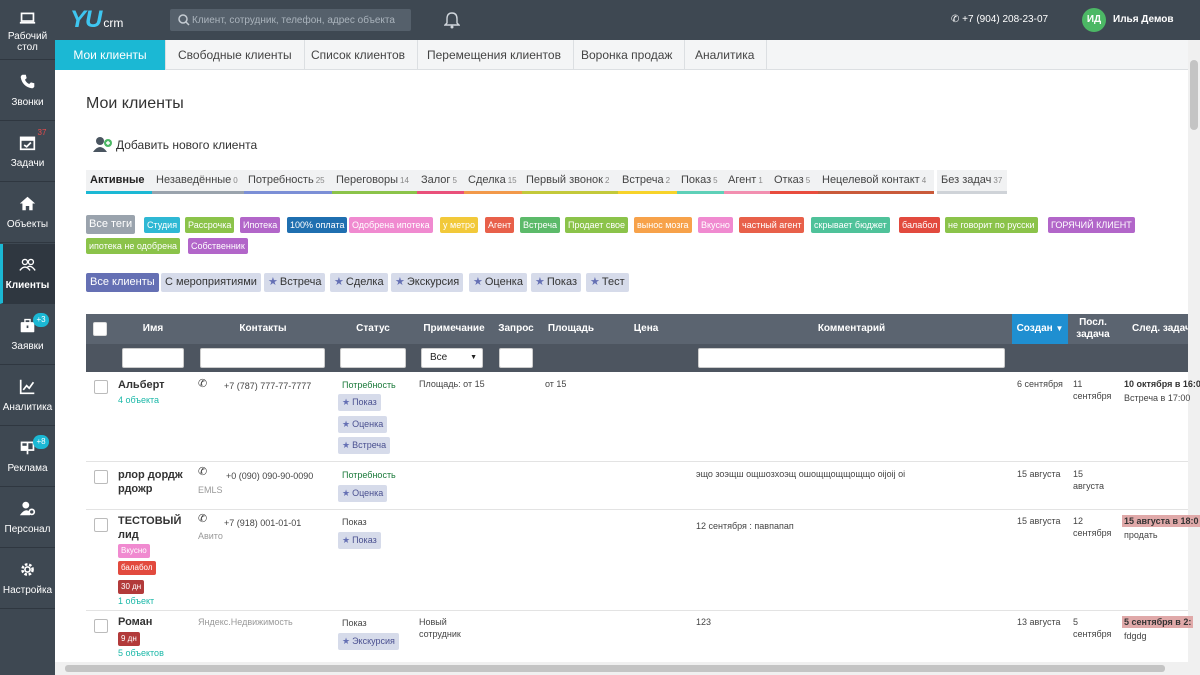 This screenshot has height=675, width=1200. I want to click on stage-refusal: Отказ 5, so click(794, 182).